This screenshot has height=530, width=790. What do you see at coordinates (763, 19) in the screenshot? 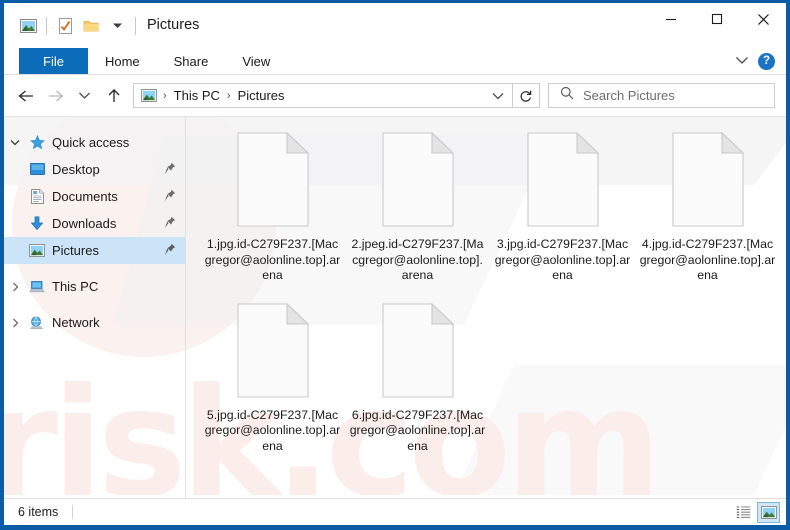
I see `close-button` at bounding box center [763, 19].